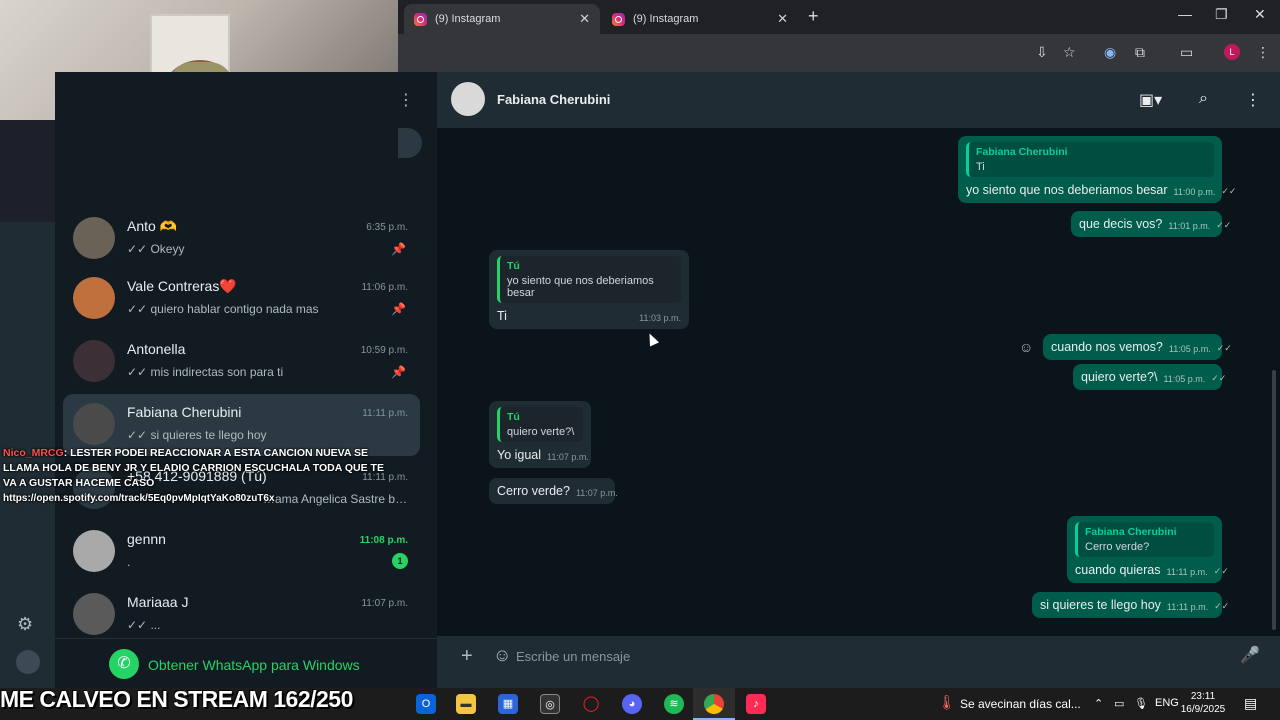  Describe the element at coordinates (241, 239) in the screenshot. I see `chat-item-anto: Anto 🫶 6:35 p.m. ✓✓ Okeyy 📌` at that location.